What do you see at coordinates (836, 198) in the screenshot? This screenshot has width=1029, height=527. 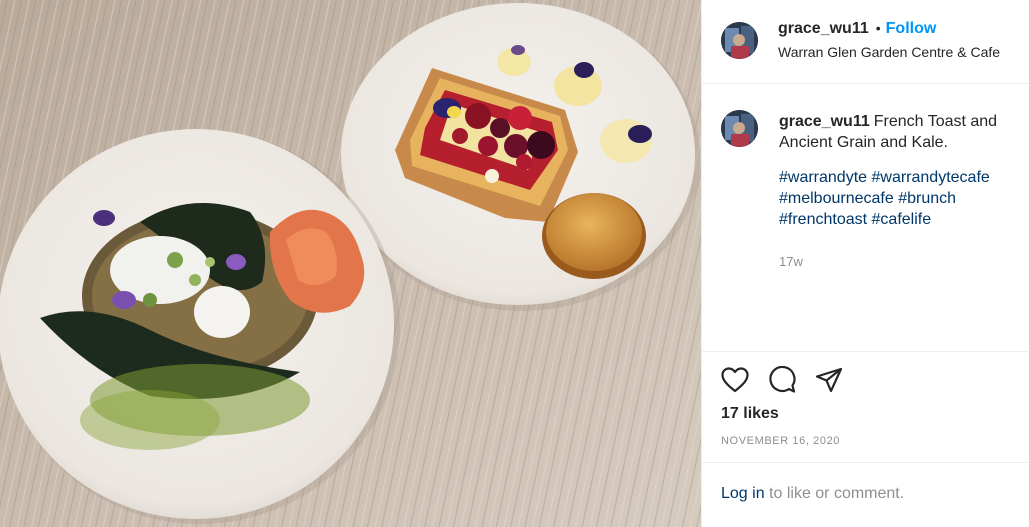 I see `hashtag-link: #melbournecafe` at bounding box center [836, 198].